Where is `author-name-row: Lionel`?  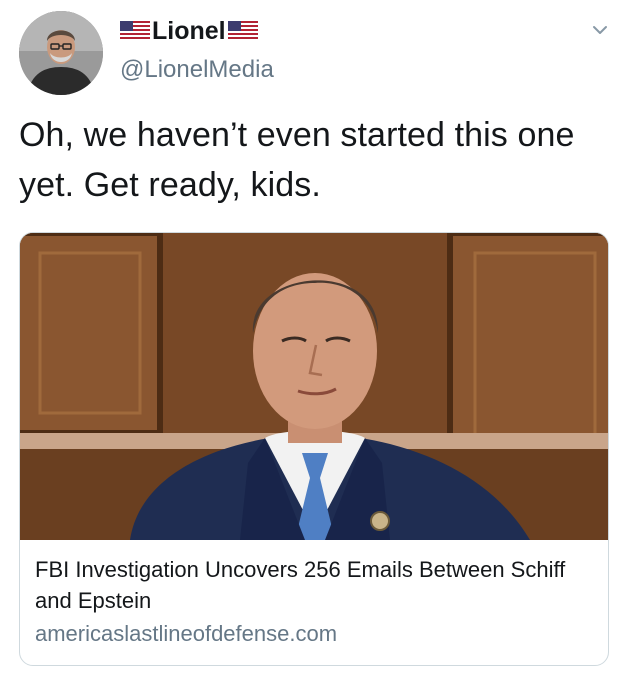 author-name-row: Lionel is located at coordinates (189, 31).